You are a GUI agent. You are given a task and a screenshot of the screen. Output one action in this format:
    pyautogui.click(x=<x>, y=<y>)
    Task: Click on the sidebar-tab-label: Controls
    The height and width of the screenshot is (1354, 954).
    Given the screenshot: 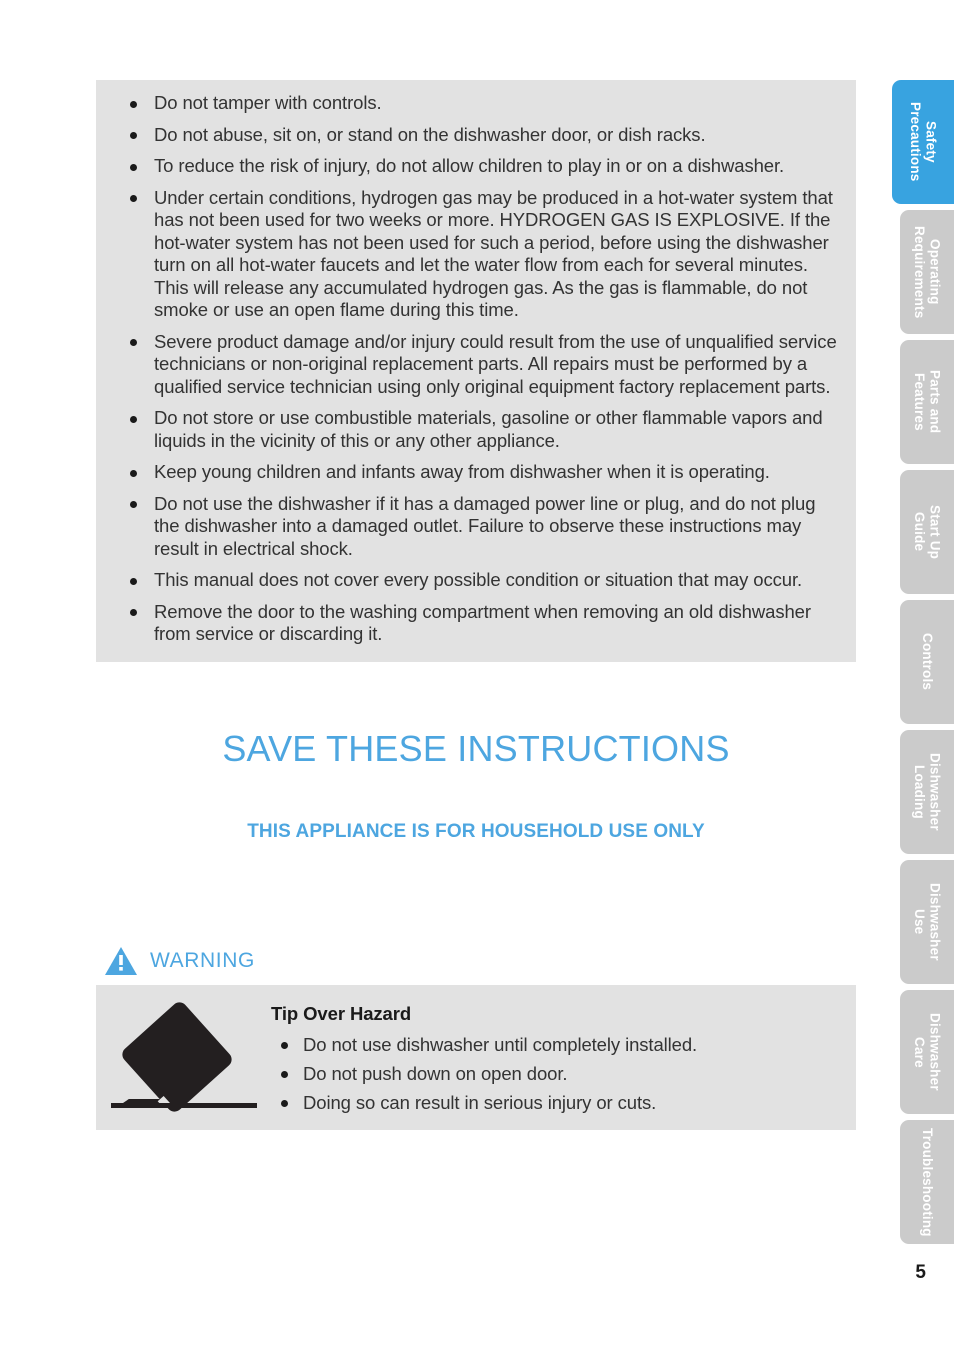 What is the action you would take?
    pyautogui.click(x=927, y=662)
    